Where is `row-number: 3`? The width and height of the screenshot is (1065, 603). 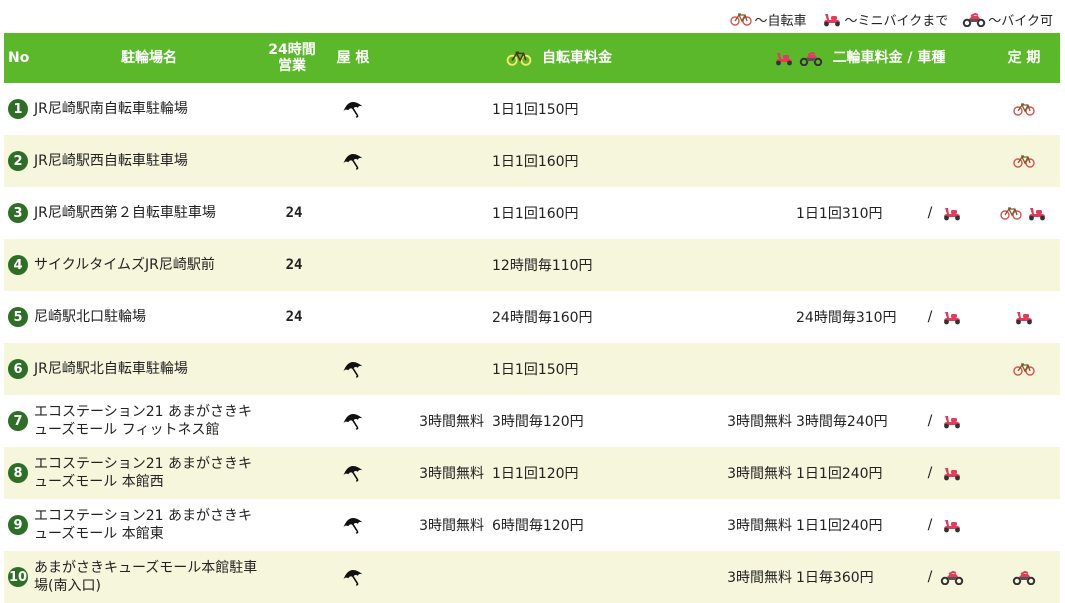
row-number: 3 is located at coordinates (19, 213).